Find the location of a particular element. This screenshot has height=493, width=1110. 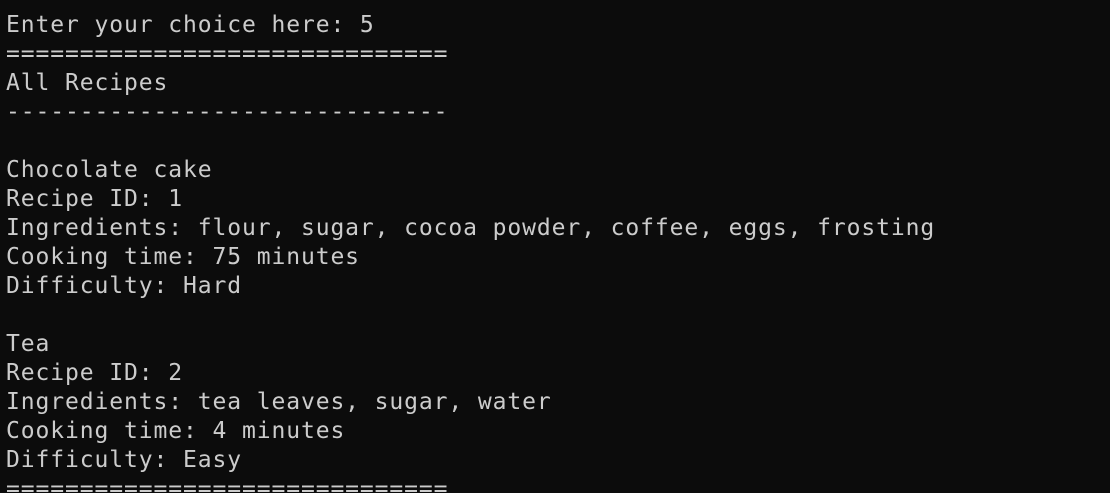

recipe-cooking-time: Cooking time: 75 minutes is located at coordinates (183, 257).